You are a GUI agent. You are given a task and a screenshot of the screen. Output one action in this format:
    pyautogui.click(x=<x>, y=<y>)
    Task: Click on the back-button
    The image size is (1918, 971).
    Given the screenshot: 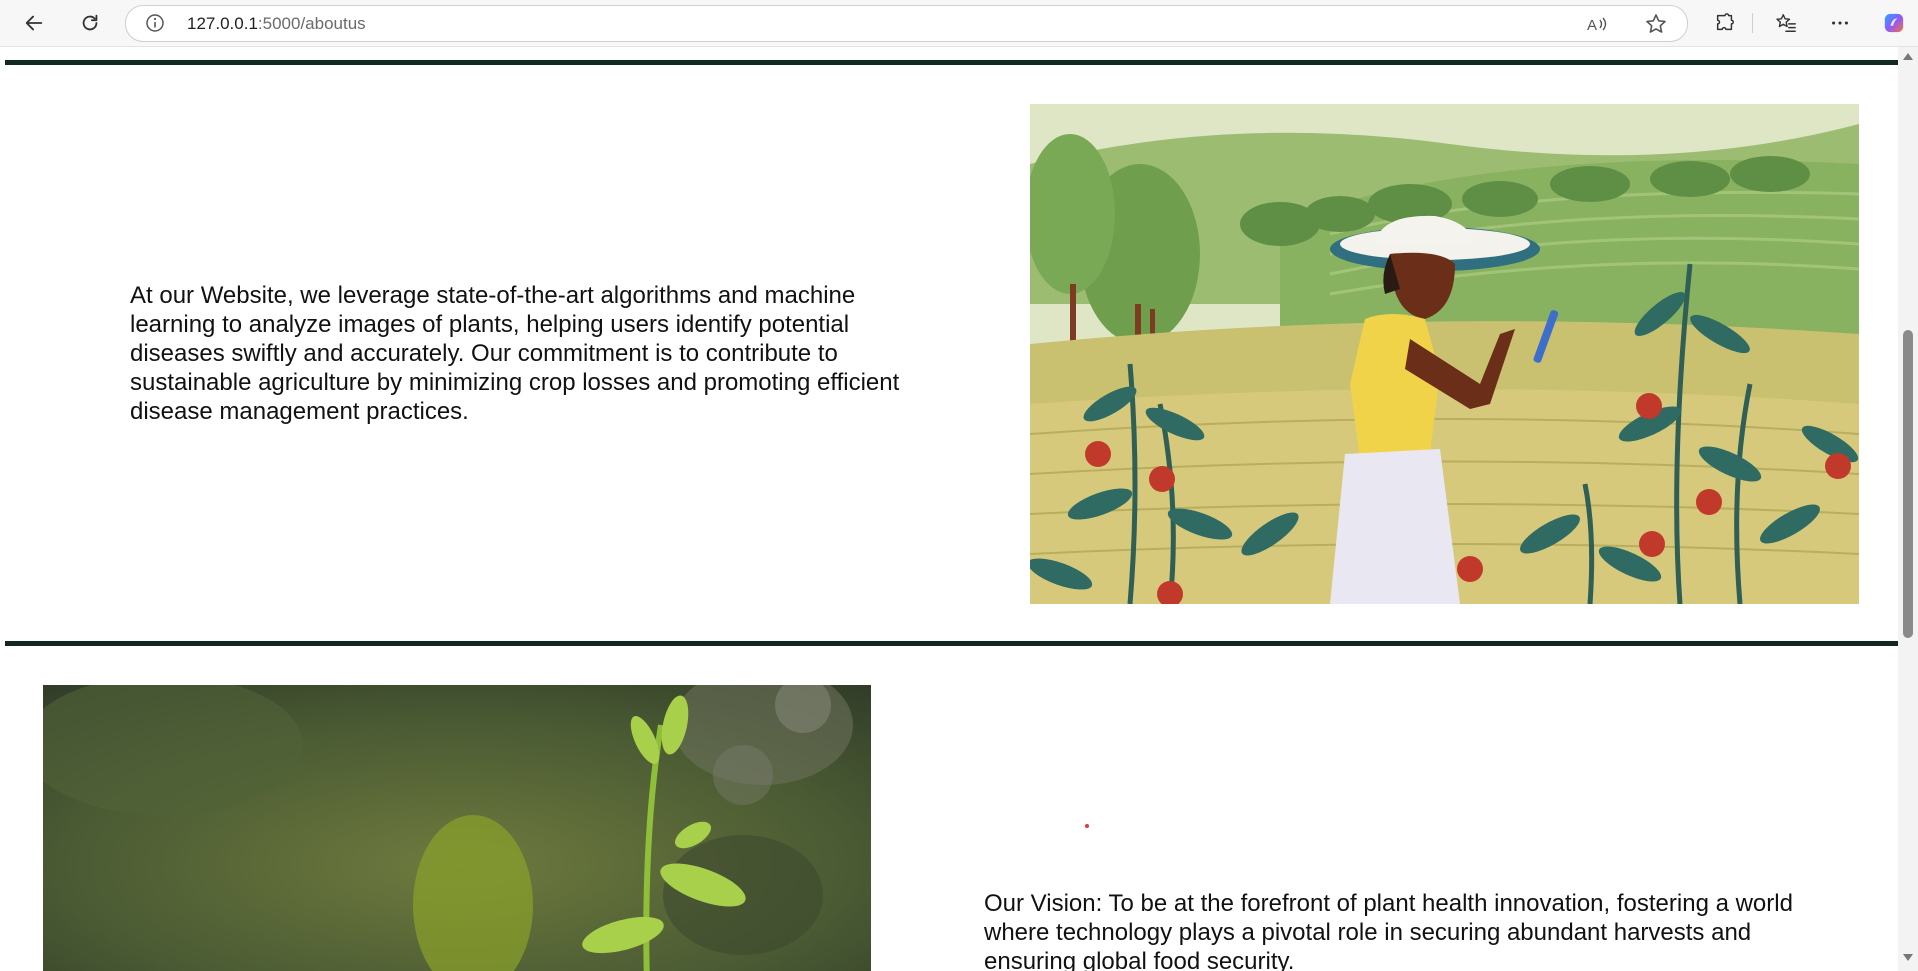 What is the action you would take?
    pyautogui.click(x=34, y=23)
    